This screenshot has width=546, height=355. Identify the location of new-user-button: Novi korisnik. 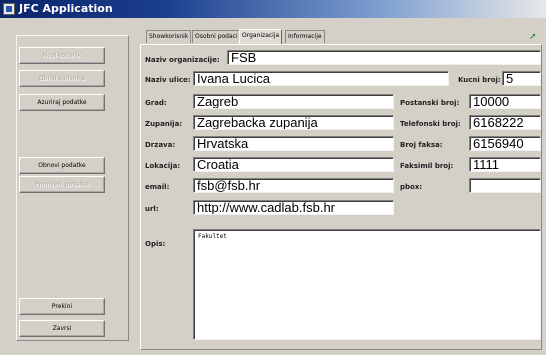
(62, 55).